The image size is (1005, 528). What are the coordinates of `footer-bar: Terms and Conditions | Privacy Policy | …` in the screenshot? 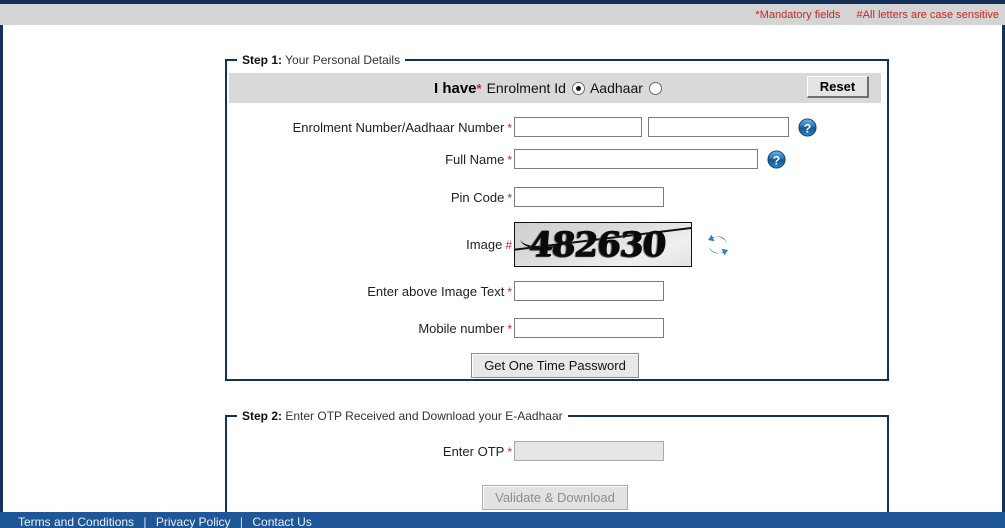 It's located at (502, 520).